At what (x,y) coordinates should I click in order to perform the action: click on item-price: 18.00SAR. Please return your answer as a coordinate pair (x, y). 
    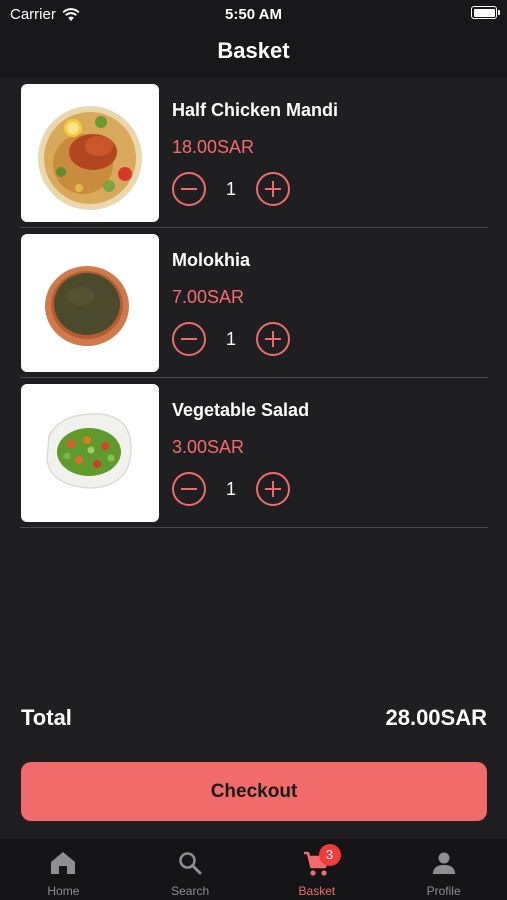
    Looking at the image, I should click on (213, 147).